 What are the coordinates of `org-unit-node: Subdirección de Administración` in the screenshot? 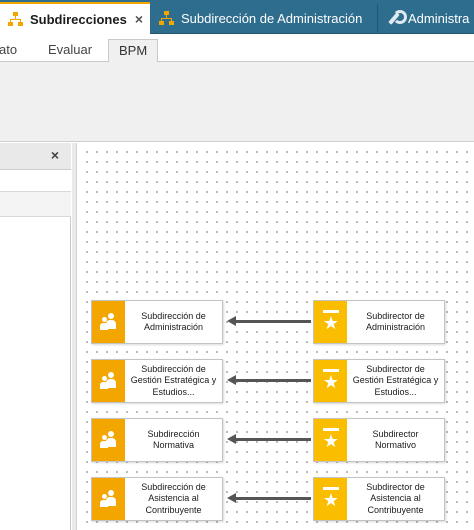 It's located at (157, 322).